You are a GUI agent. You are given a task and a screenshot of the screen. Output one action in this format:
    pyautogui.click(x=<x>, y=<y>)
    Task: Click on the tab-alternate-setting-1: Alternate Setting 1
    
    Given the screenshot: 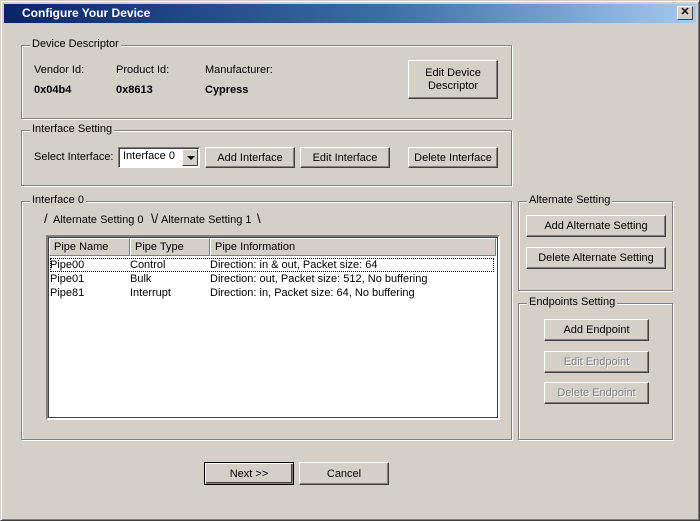 What is the action you would take?
    pyautogui.click(x=206, y=221)
    